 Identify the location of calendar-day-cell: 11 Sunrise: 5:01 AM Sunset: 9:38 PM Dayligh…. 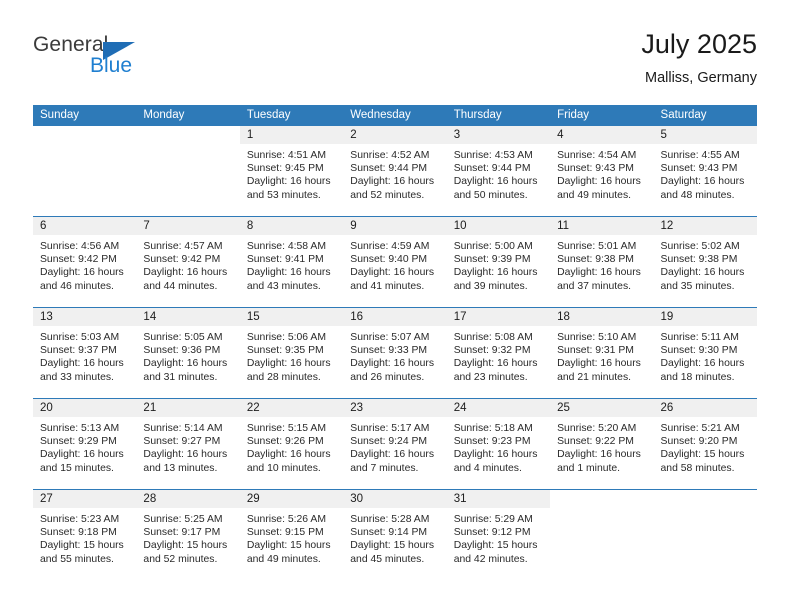
(602, 262).